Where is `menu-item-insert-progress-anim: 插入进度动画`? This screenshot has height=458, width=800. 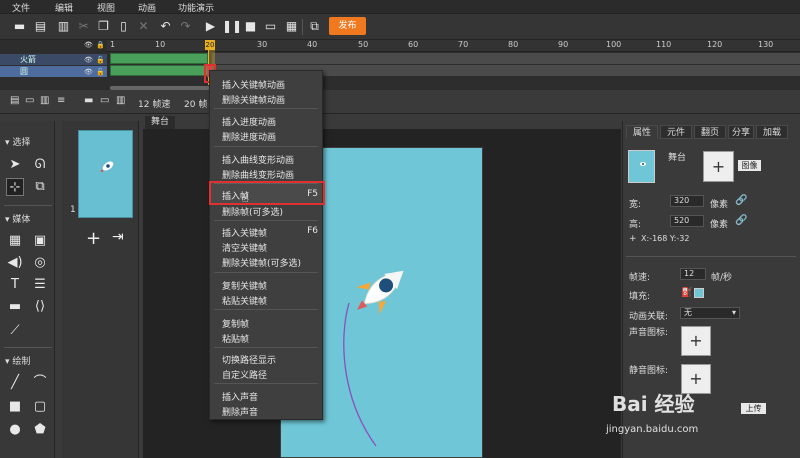 menu-item-insert-progress-anim: 插入进度动画 is located at coordinates (249, 121).